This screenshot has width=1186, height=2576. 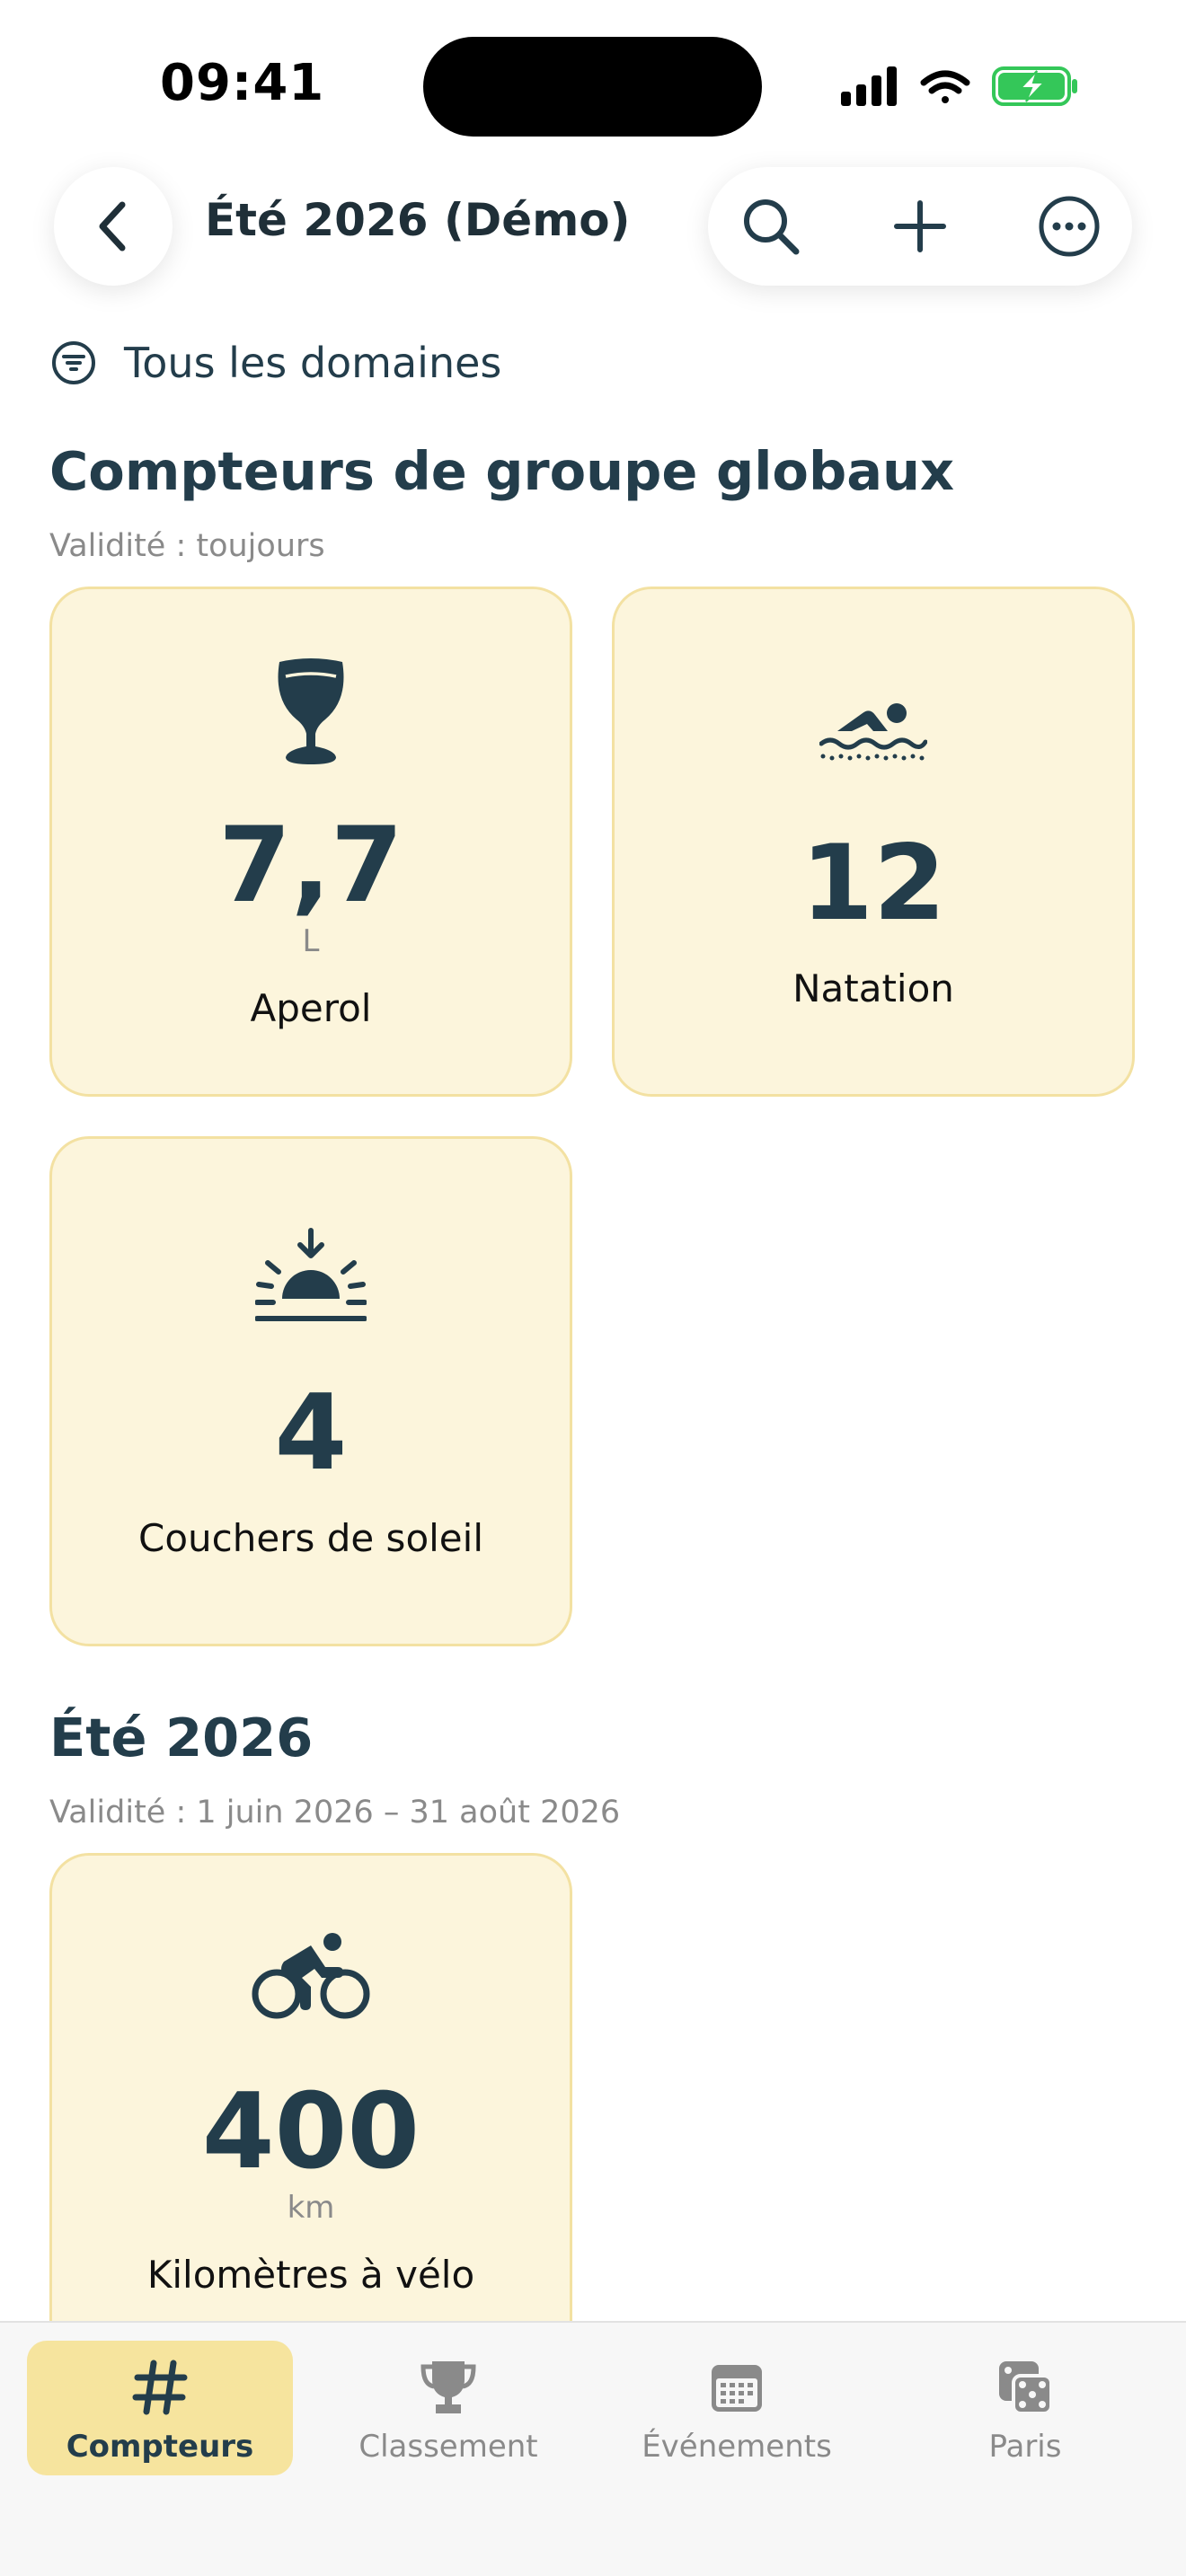 What do you see at coordinates (160, 2447) in the screenshot?
I see `tab-label: Compteurs` at bounding box center [160, 2447].